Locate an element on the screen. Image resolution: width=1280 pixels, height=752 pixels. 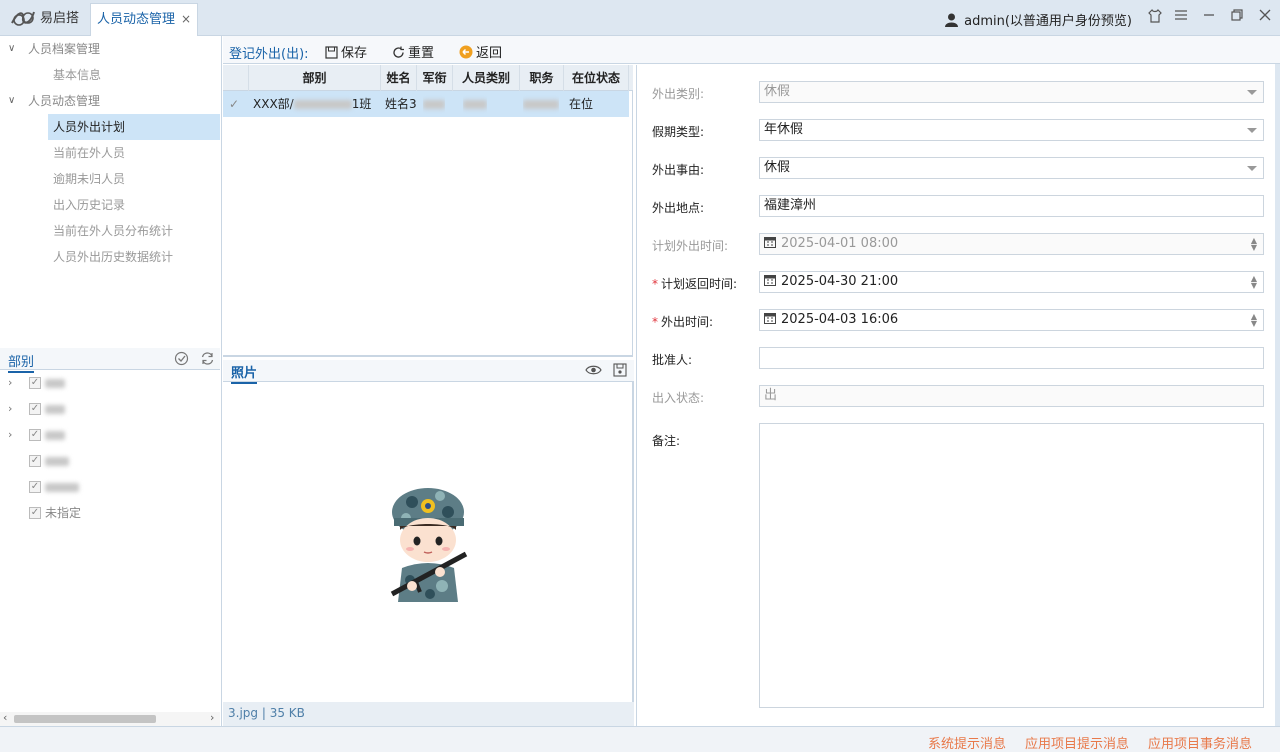
eye-icon is located at coordinates (593, 371).